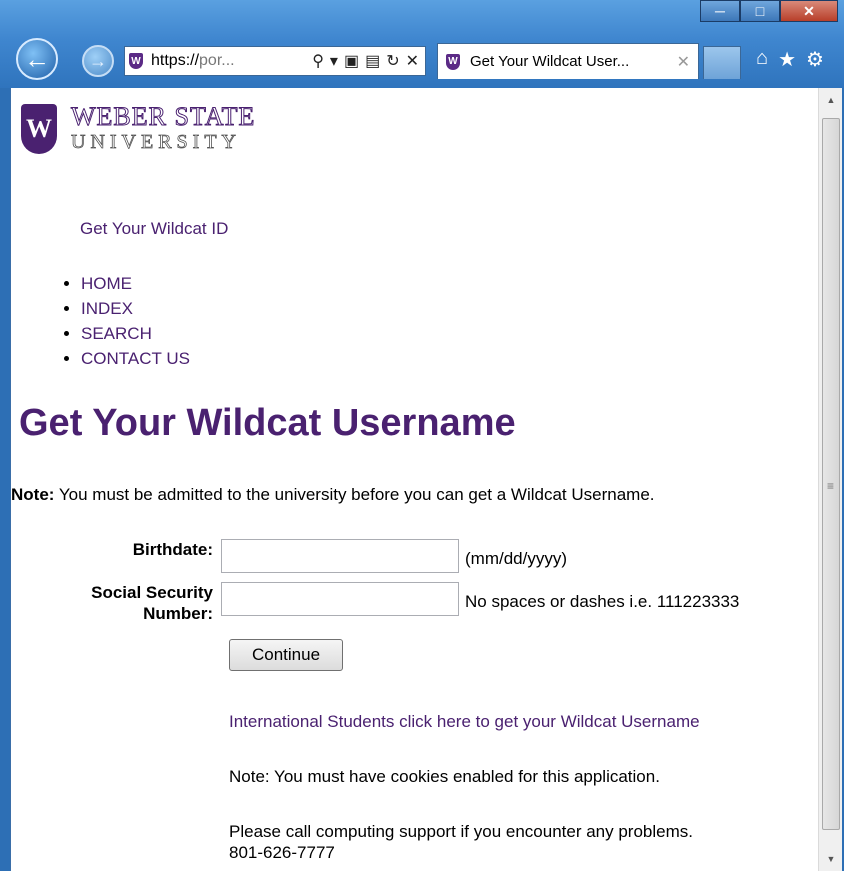  I want to click on arrow-right-icon: →, so click(98, 60).